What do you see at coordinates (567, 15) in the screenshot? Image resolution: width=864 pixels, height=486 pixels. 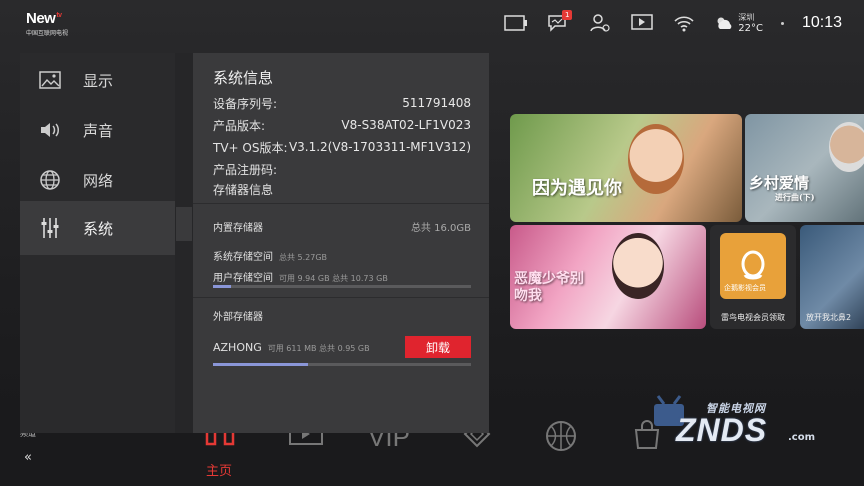 I see `notification-badge: 1` at bounding box center [567, 15].